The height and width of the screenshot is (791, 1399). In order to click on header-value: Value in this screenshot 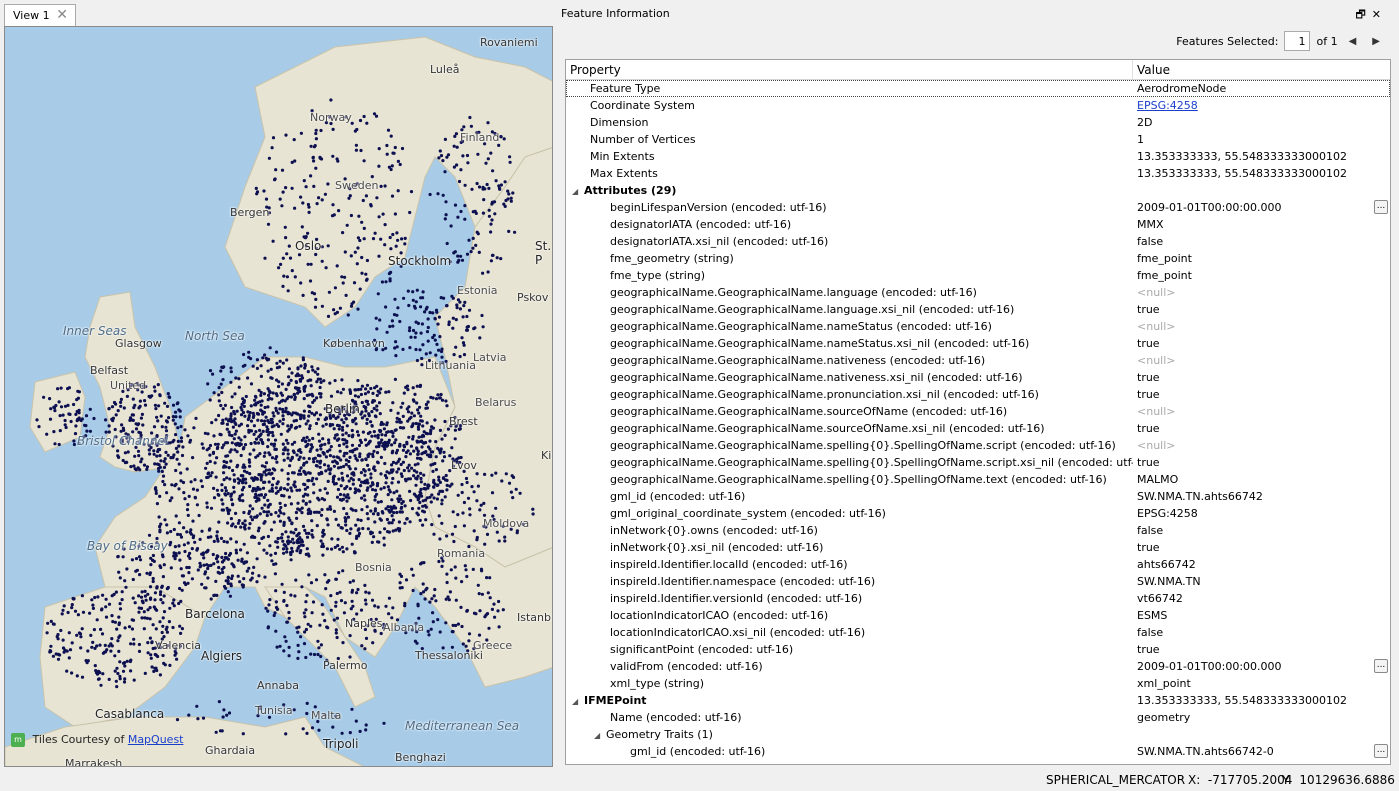, I will do `click(1261, 69)`.